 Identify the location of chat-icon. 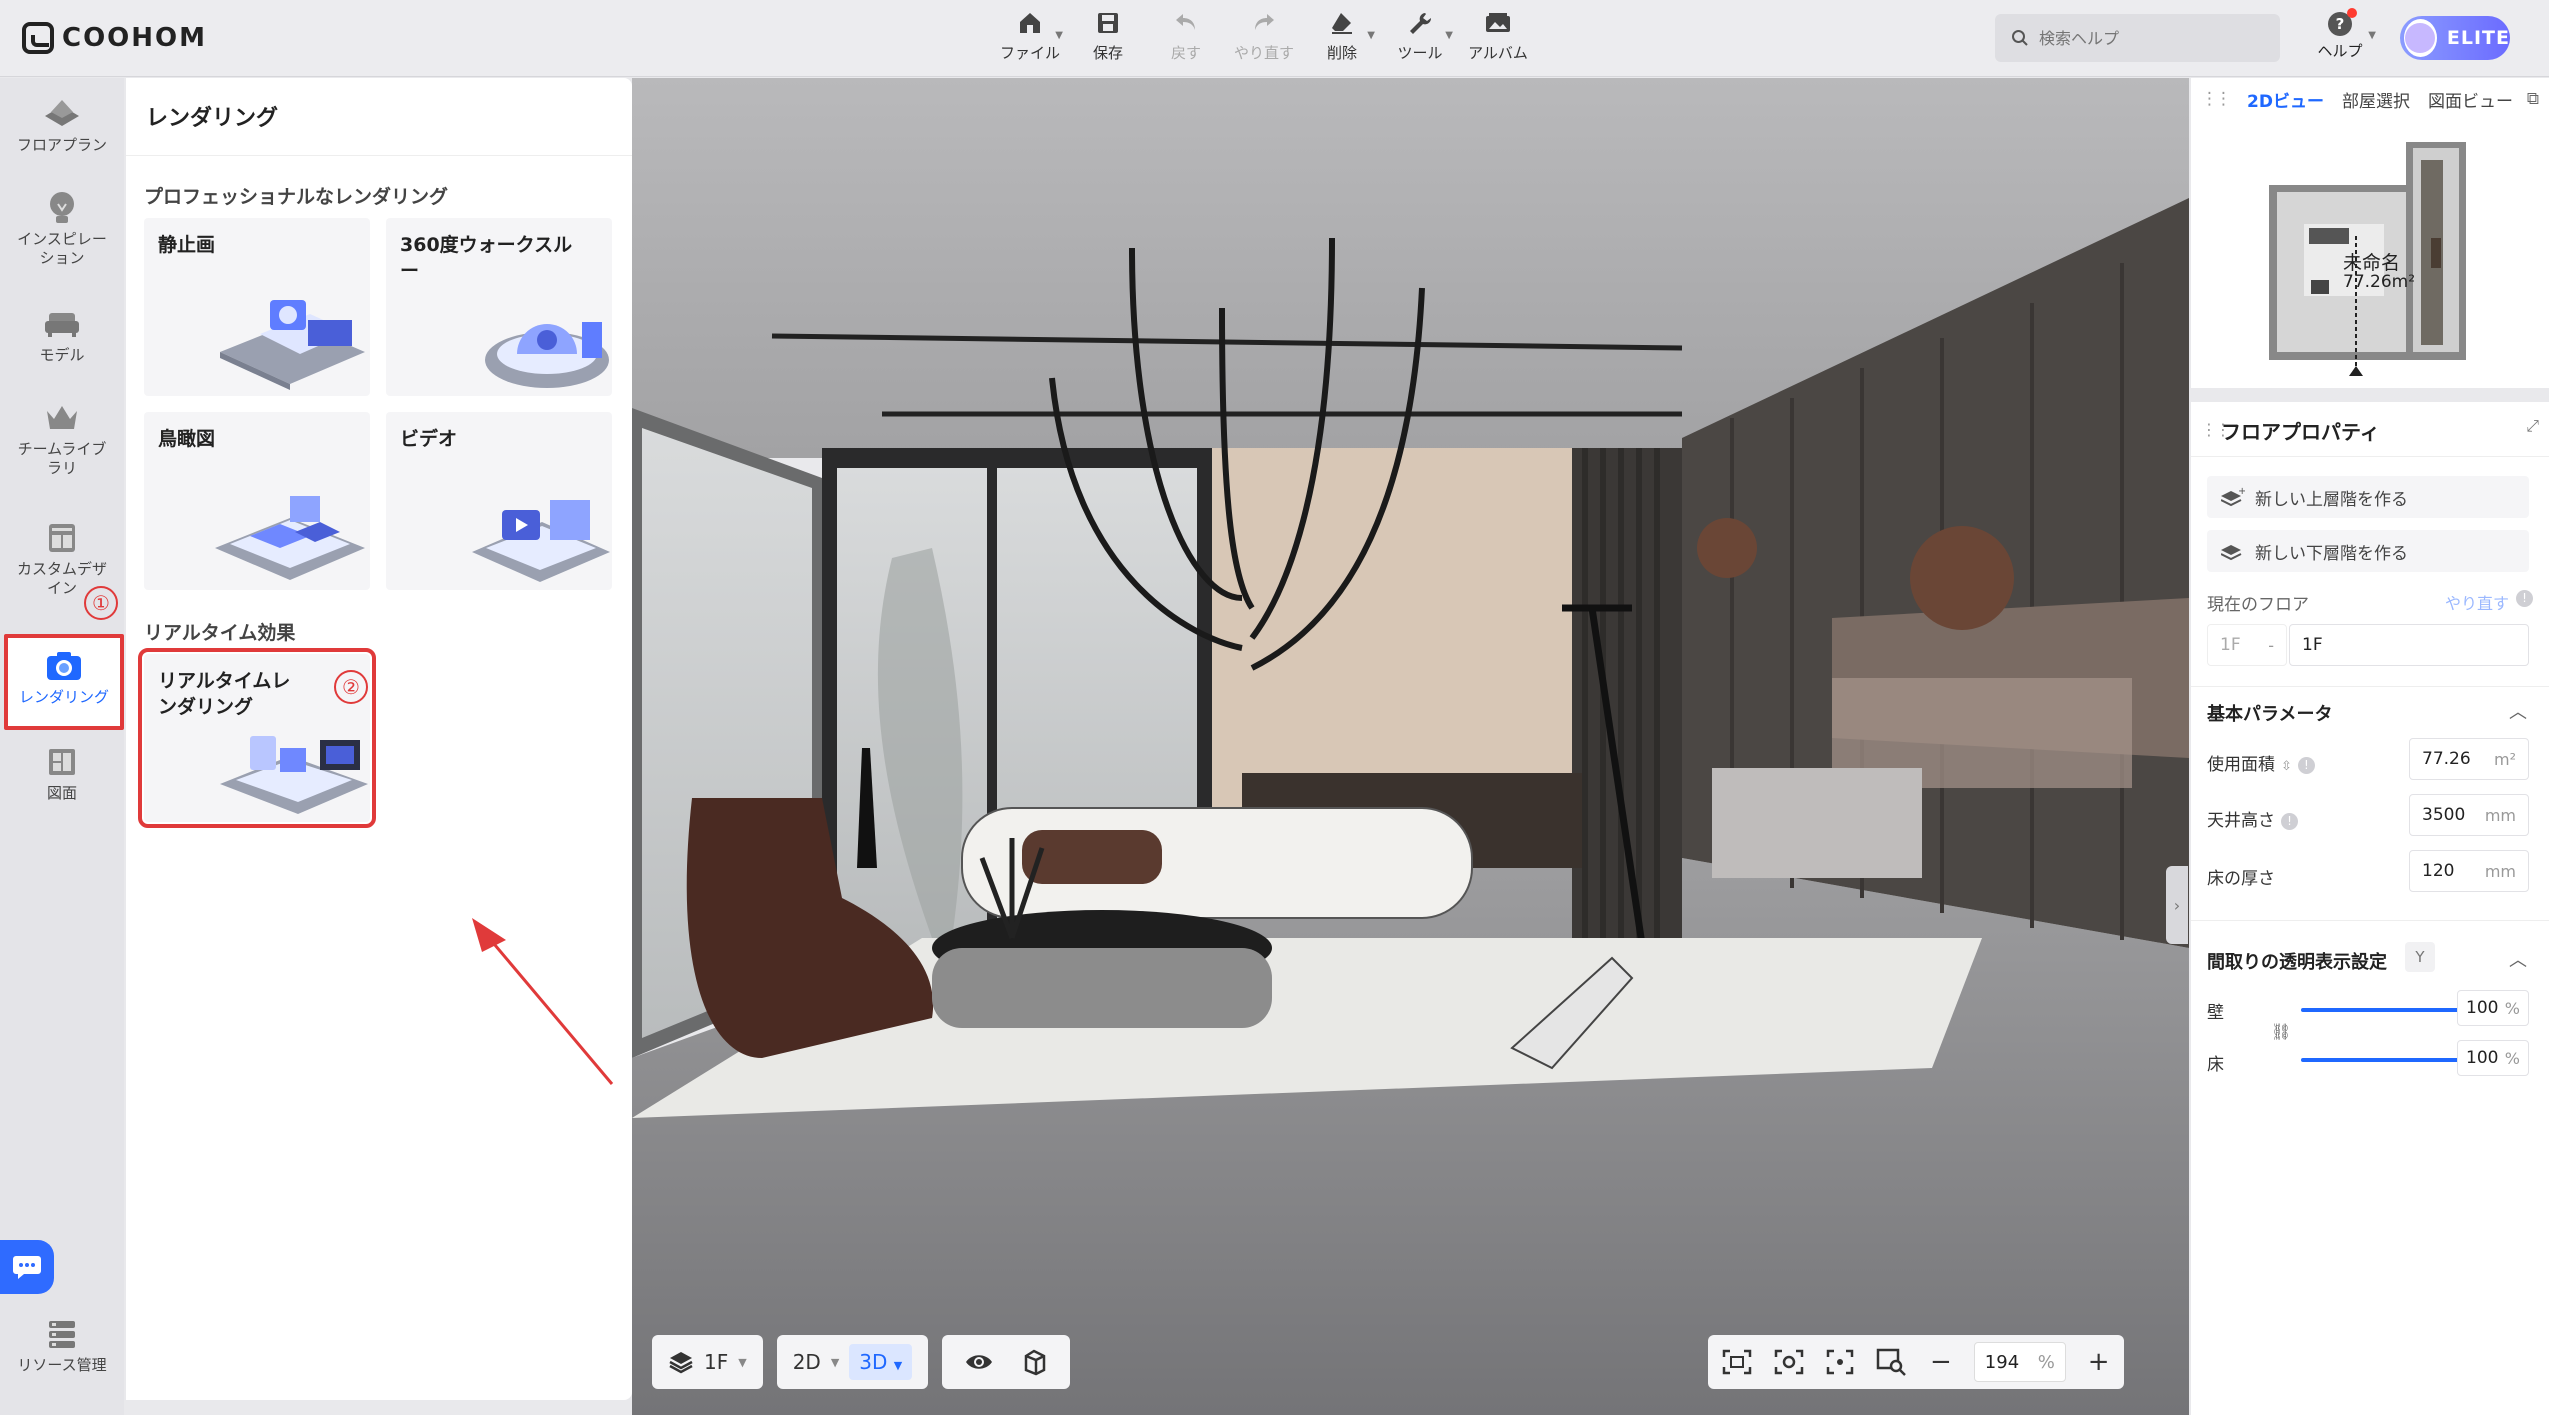
(27, 1267).